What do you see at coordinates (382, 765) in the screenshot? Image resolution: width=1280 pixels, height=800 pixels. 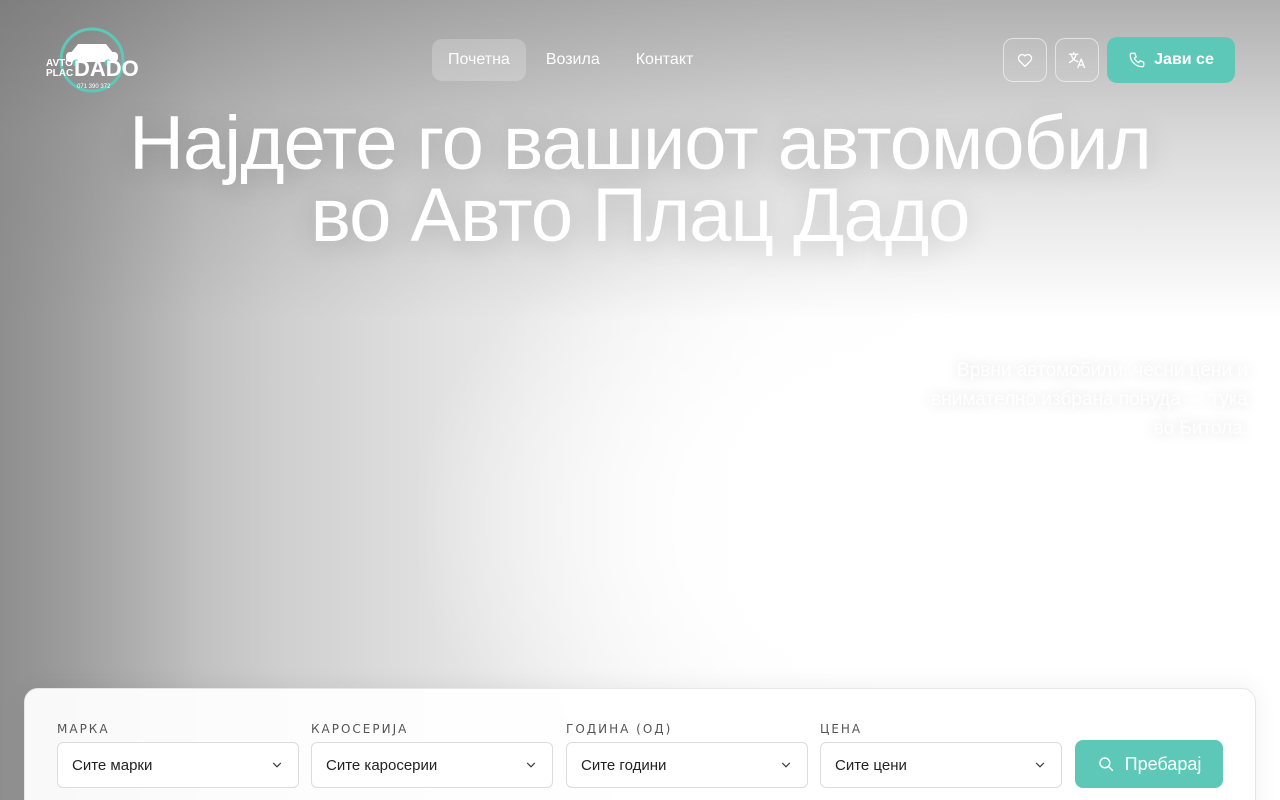 I see `body-type-select-value: Сите каросерии` at bounding box center [382, 765].